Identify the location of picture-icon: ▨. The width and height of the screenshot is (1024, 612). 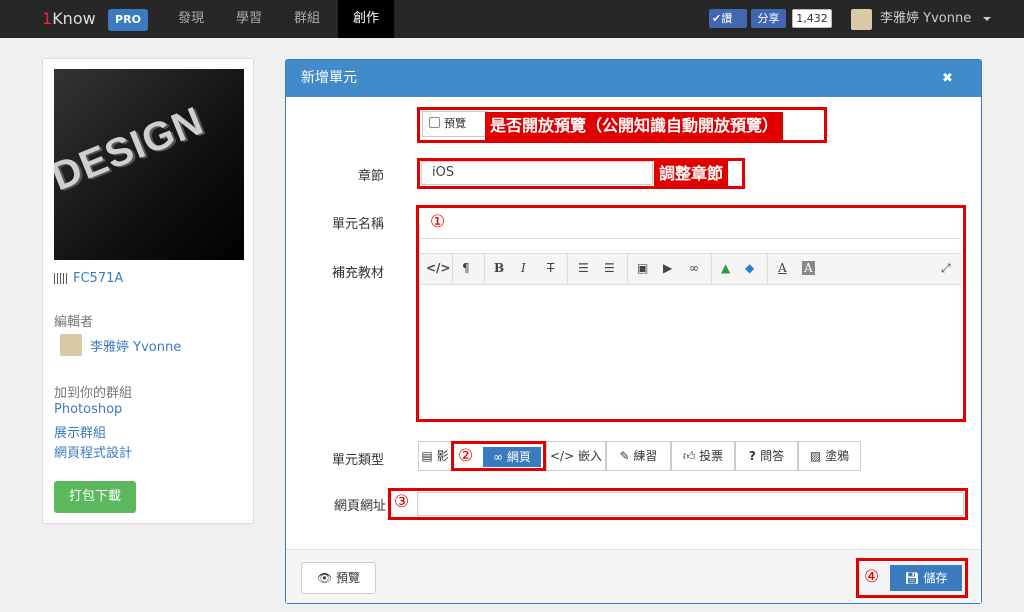
(817, 456).